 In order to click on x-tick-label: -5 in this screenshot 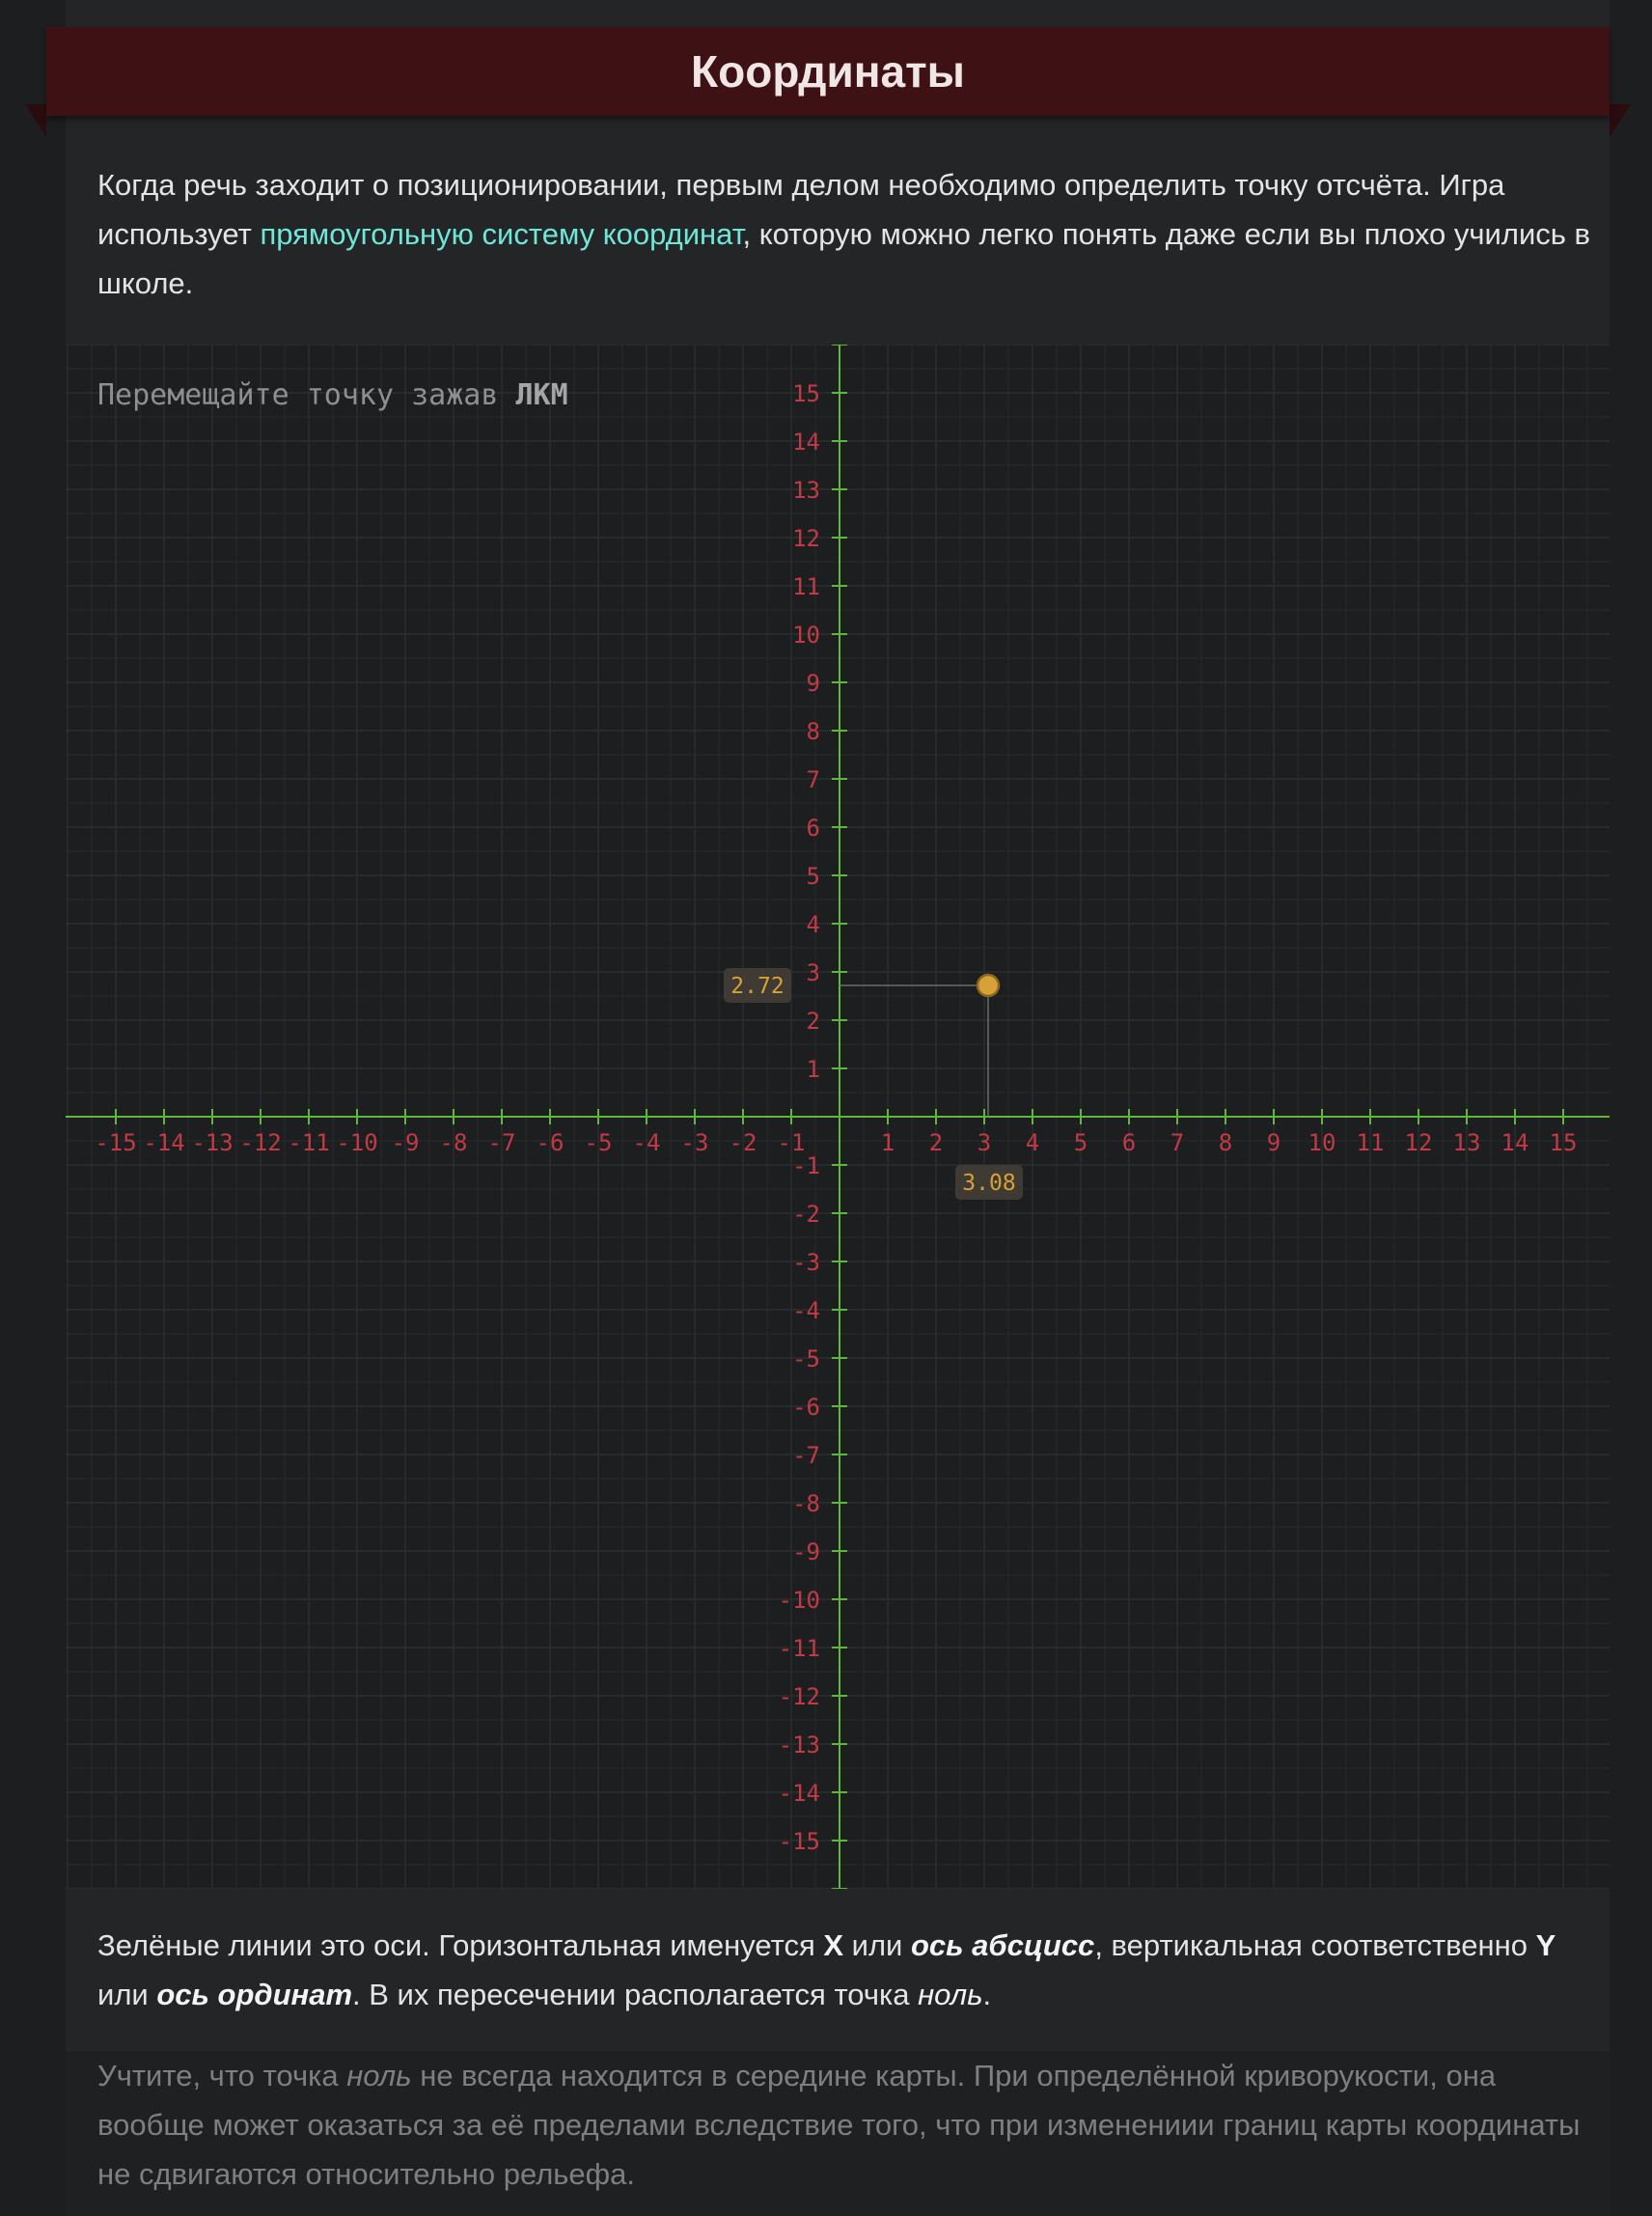, I will do `click(599, 1142)`.